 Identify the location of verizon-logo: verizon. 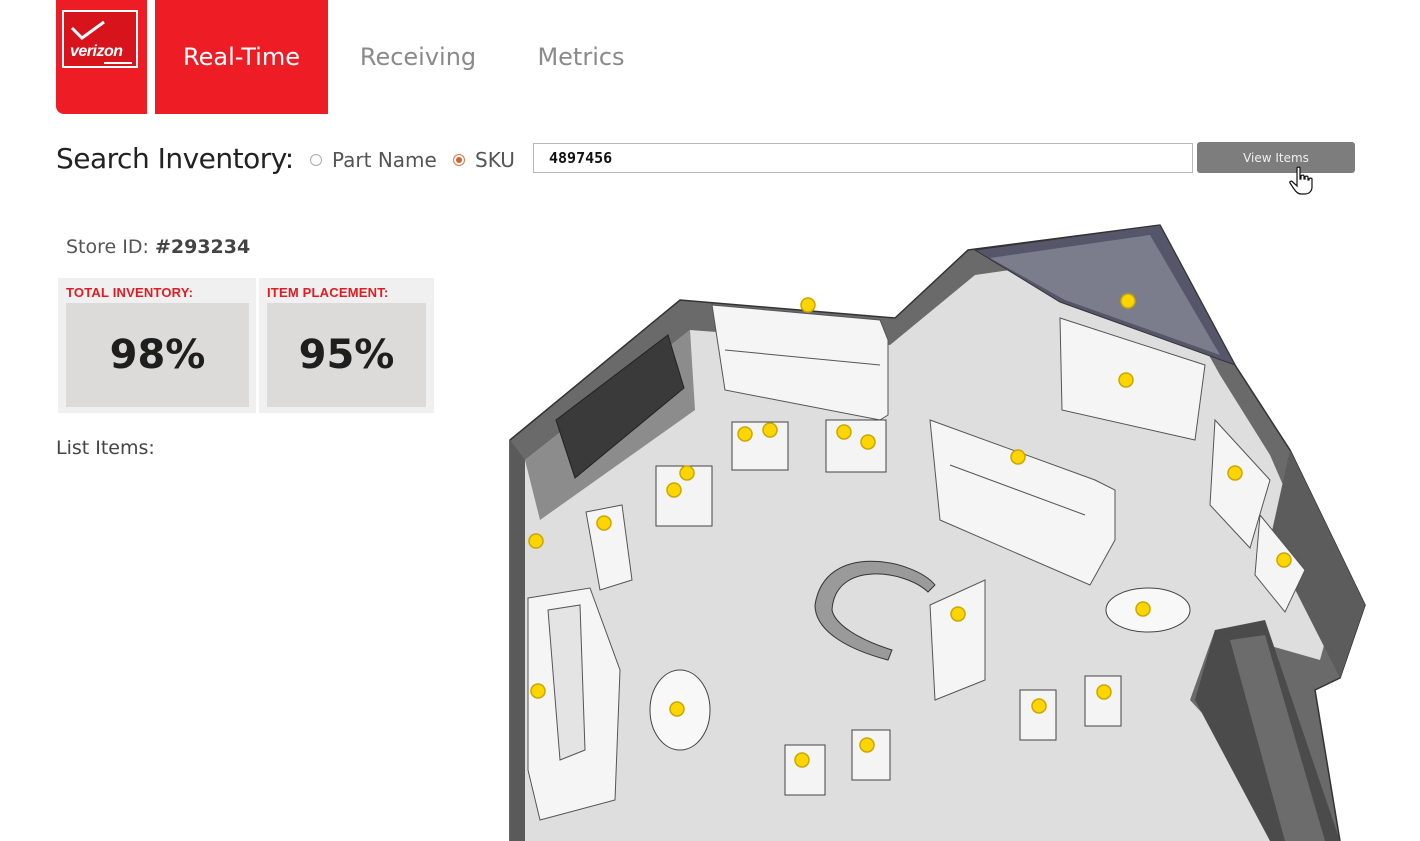
(100, 39).